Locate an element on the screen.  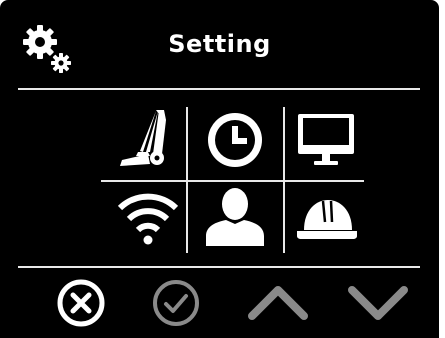
confirm-button is located at coordinates (176, 303).